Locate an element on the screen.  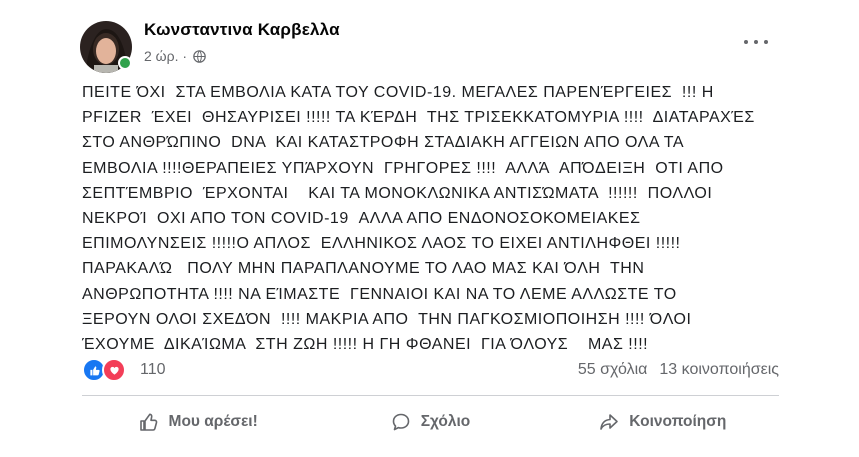
more-options-icon is located at coordinates (756, 42).